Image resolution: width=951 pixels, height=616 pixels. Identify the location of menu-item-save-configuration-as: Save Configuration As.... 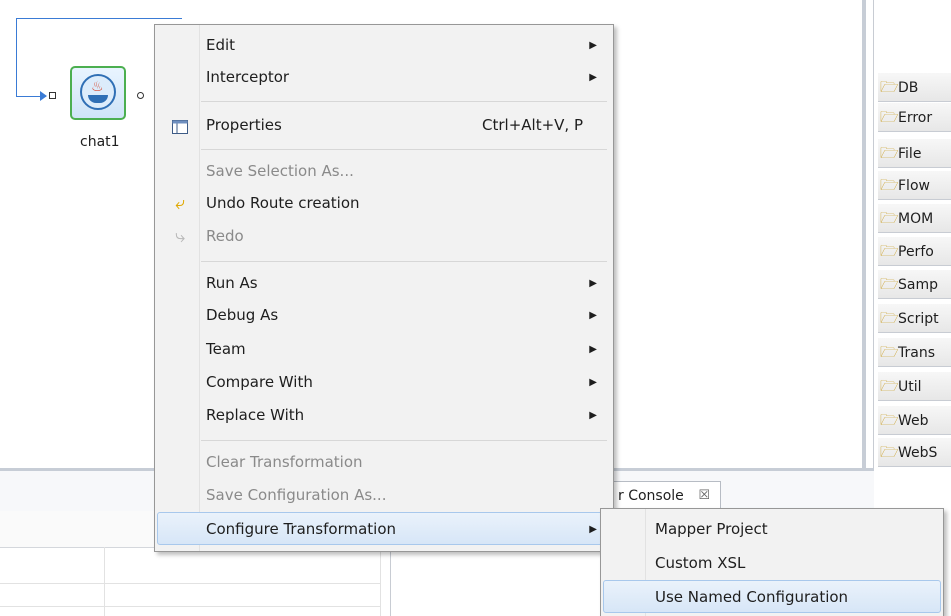
(384, 495).